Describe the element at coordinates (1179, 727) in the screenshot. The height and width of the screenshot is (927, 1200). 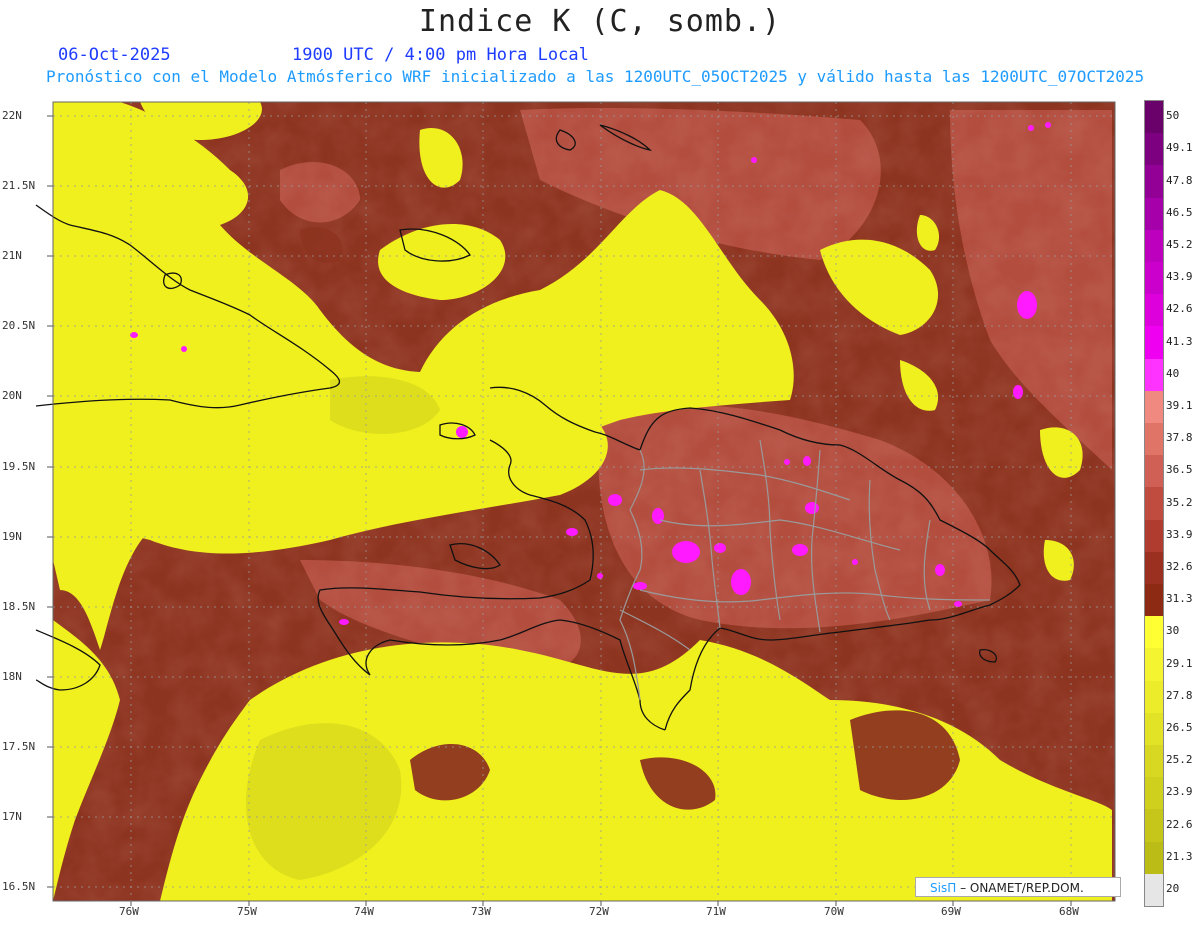
I see `legend-label: 26.5` at that location.